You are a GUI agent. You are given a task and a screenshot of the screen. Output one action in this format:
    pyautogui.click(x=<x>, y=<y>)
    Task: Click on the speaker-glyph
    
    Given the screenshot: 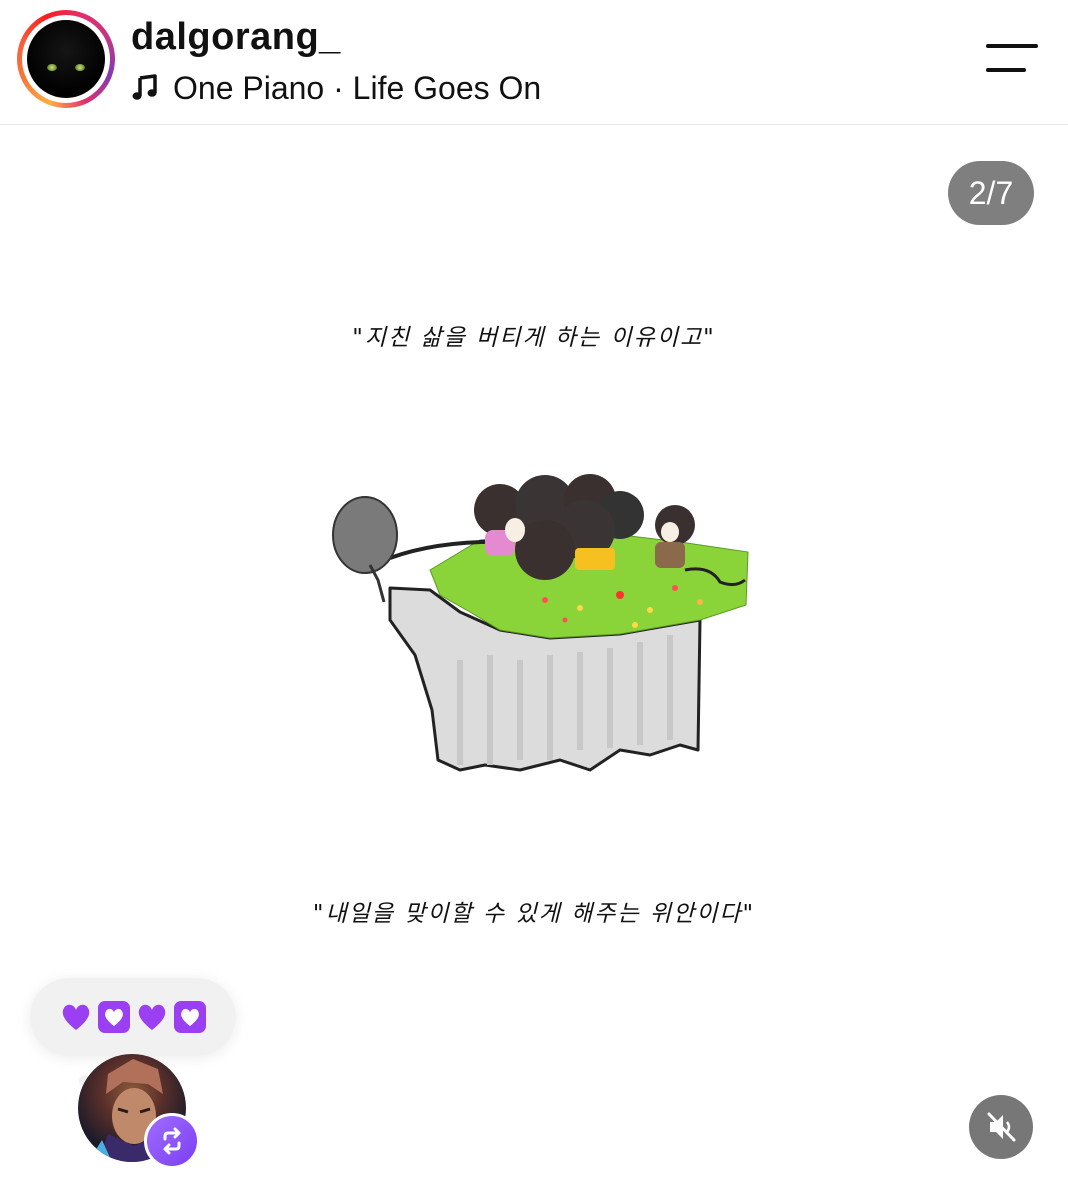 What is the action you would take?
    pyautogui.click(x=1001, y=1127)
    